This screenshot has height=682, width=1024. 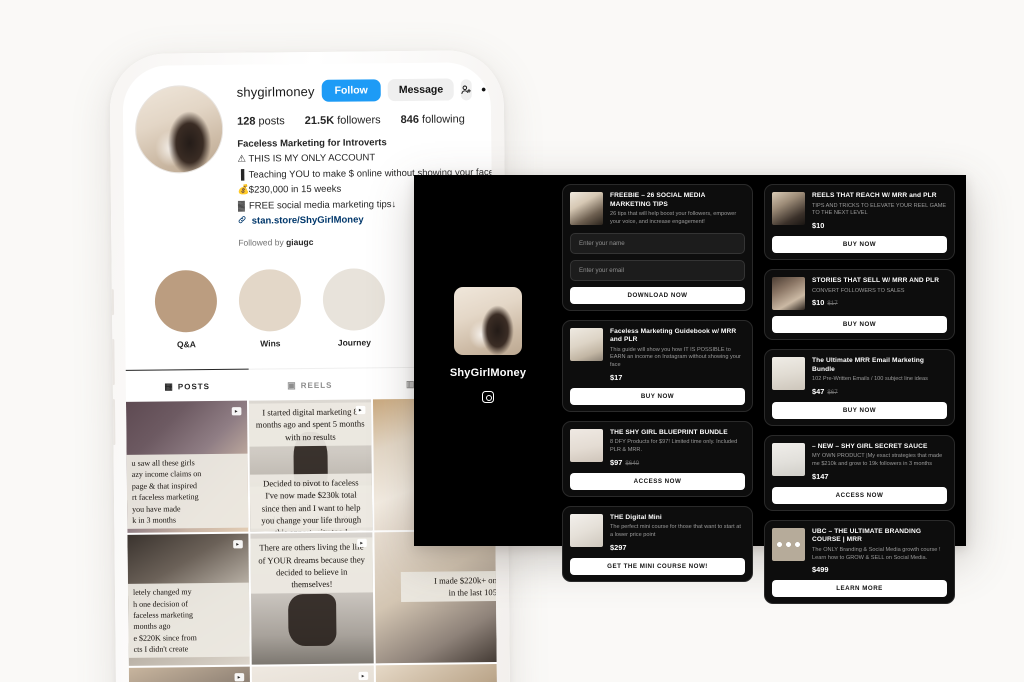 What do you see at coordinates (832, 392) in the screenshot?
I see `product-price-original: $67` at bounding box center [832, 392].